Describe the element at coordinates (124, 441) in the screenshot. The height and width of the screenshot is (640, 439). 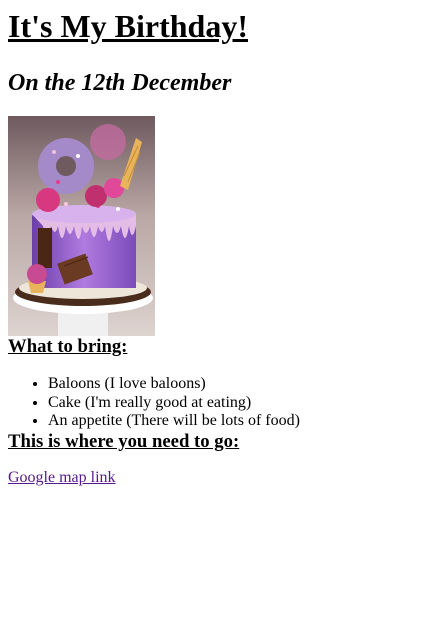
I see `location-heading: This is where you need to go:` at that location.